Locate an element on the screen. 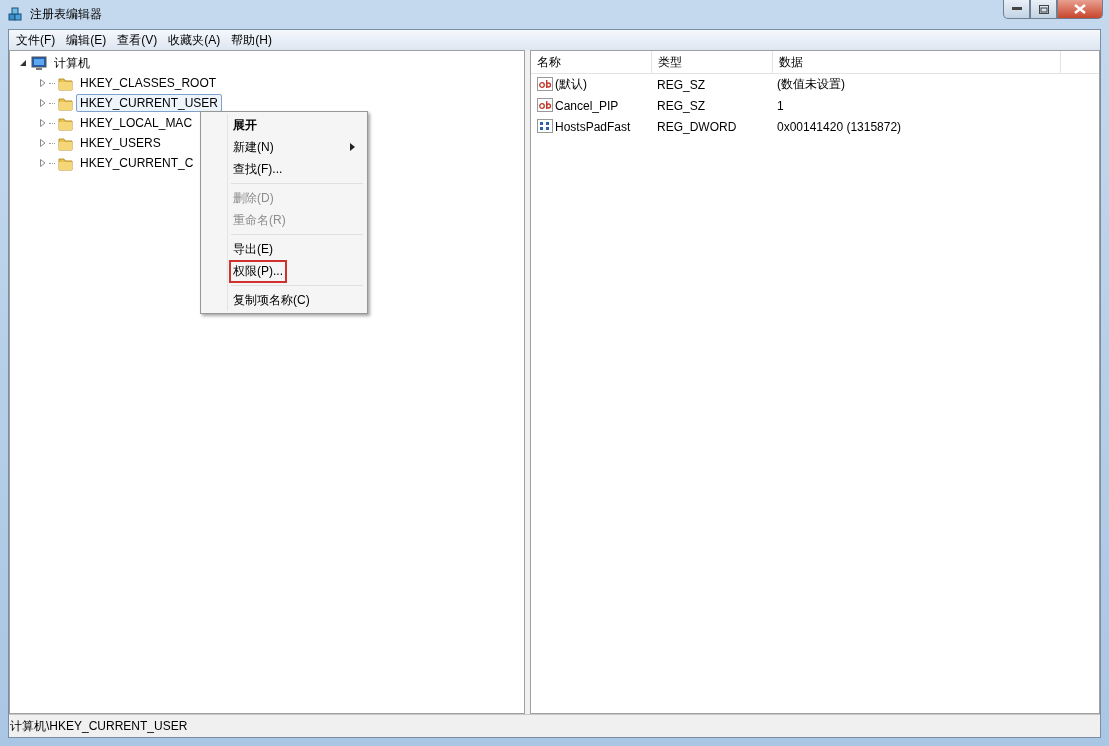 This screenshot has width=1109, height=746. column-header: 数据 is located at coordinates (917, 62).